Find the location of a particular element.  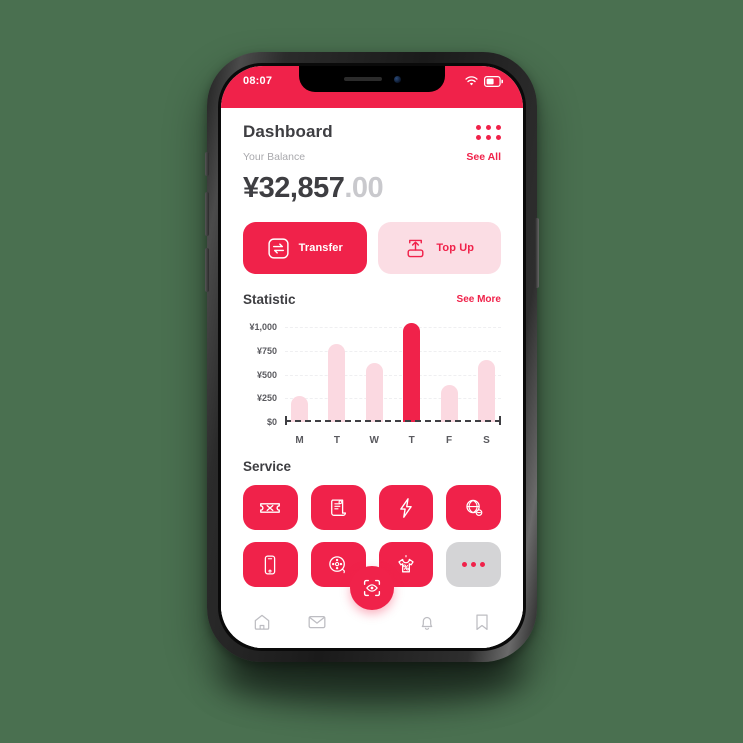

invoice-icon is located at coordinates (339, 507).